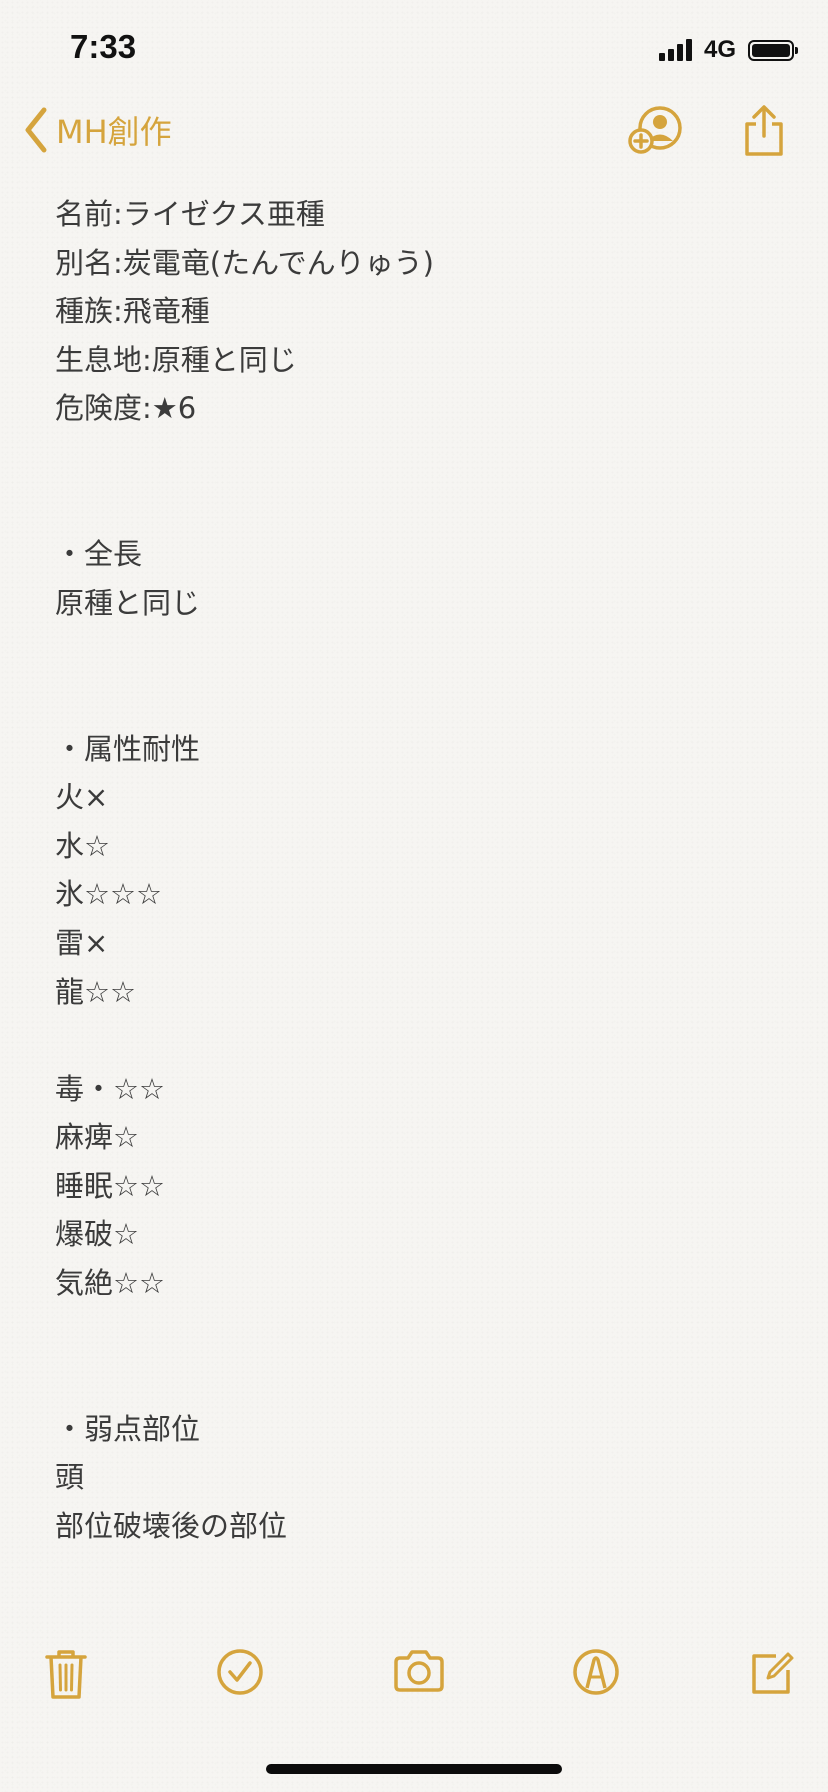  I want to click on note-line: 睡眠☆☆, so click(110, 1185).